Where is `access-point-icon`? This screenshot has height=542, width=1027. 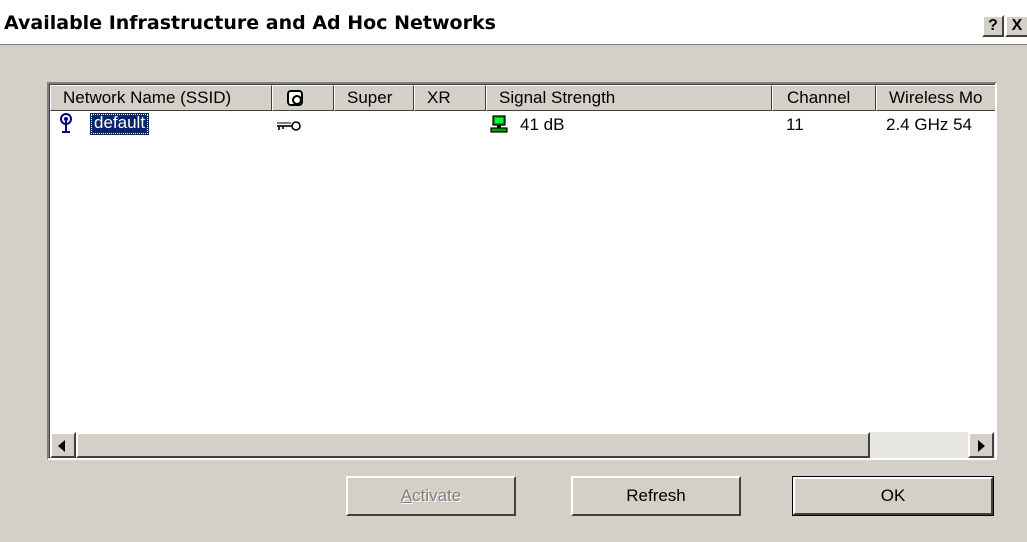 access-point-icon is located at coordinates (66, 123).